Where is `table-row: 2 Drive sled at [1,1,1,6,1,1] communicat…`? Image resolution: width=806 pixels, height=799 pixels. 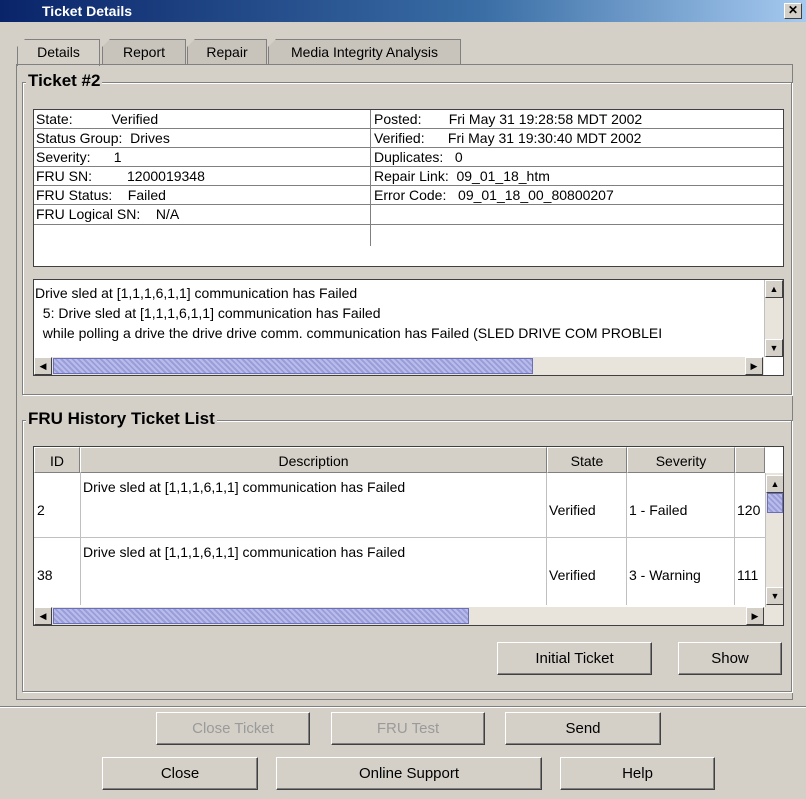
table-row: 2 Drive sled at [1,1,1,6,1,1] communicat… is located at coordinates (399, 505).